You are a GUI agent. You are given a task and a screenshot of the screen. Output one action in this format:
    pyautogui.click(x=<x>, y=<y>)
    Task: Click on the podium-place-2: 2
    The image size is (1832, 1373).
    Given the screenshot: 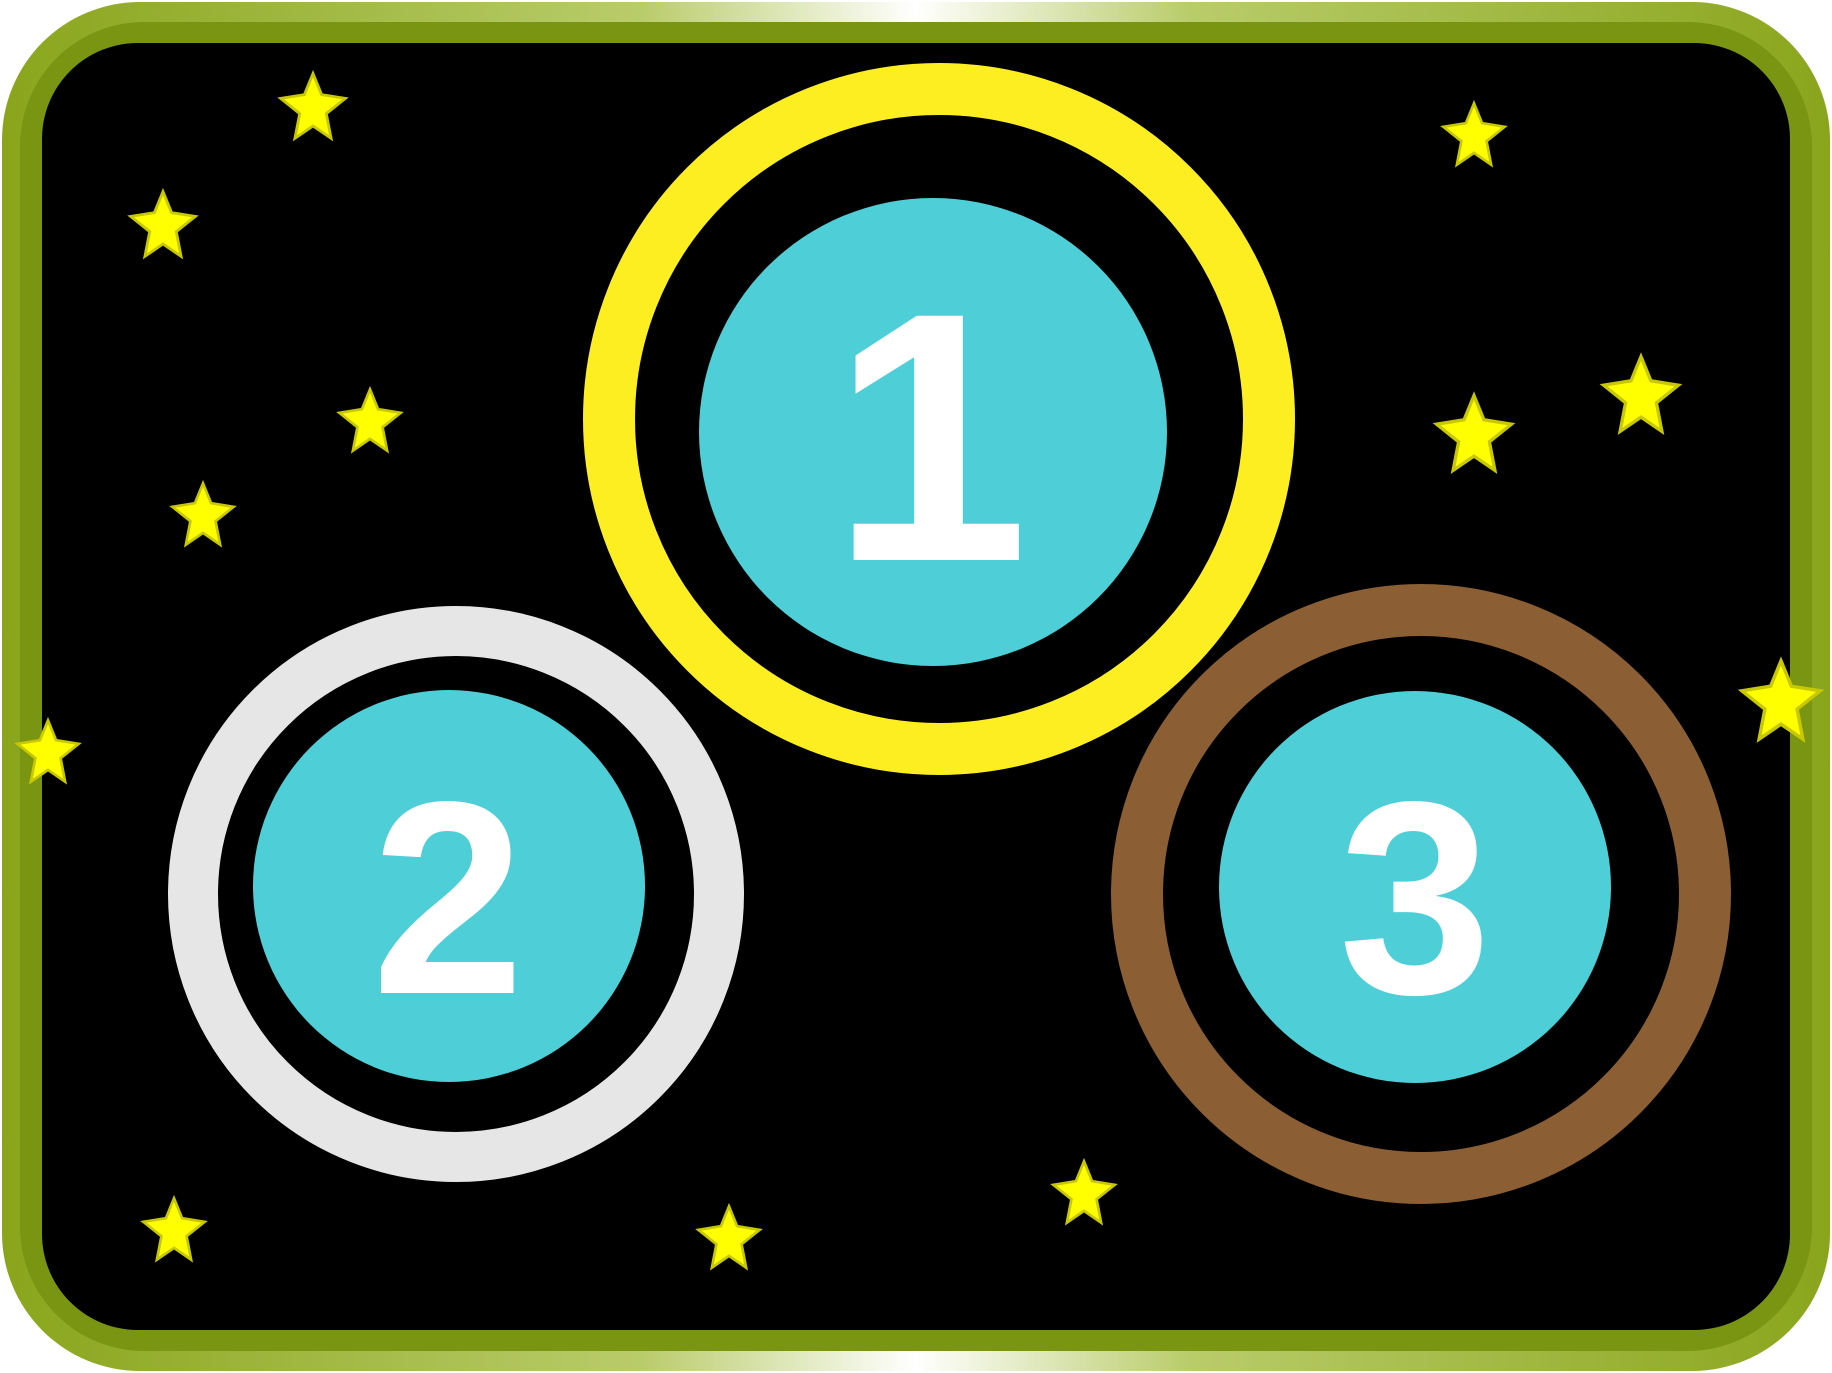 What is the action you would take?
    pyautogui.click(x=456, y=894)
    